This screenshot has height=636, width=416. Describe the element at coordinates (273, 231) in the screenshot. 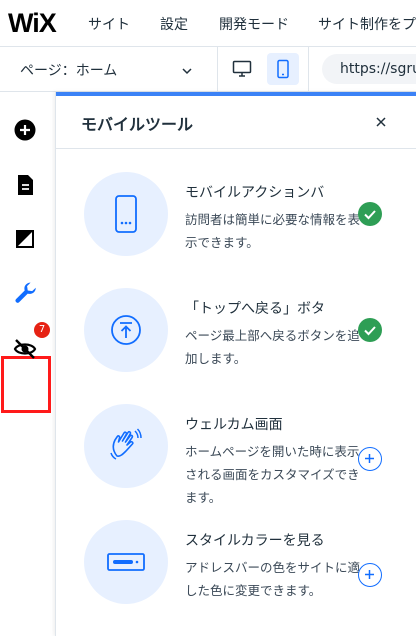

I see `tool-description: 訪問者は簡単に必要な情報を表示できます。` at that location.